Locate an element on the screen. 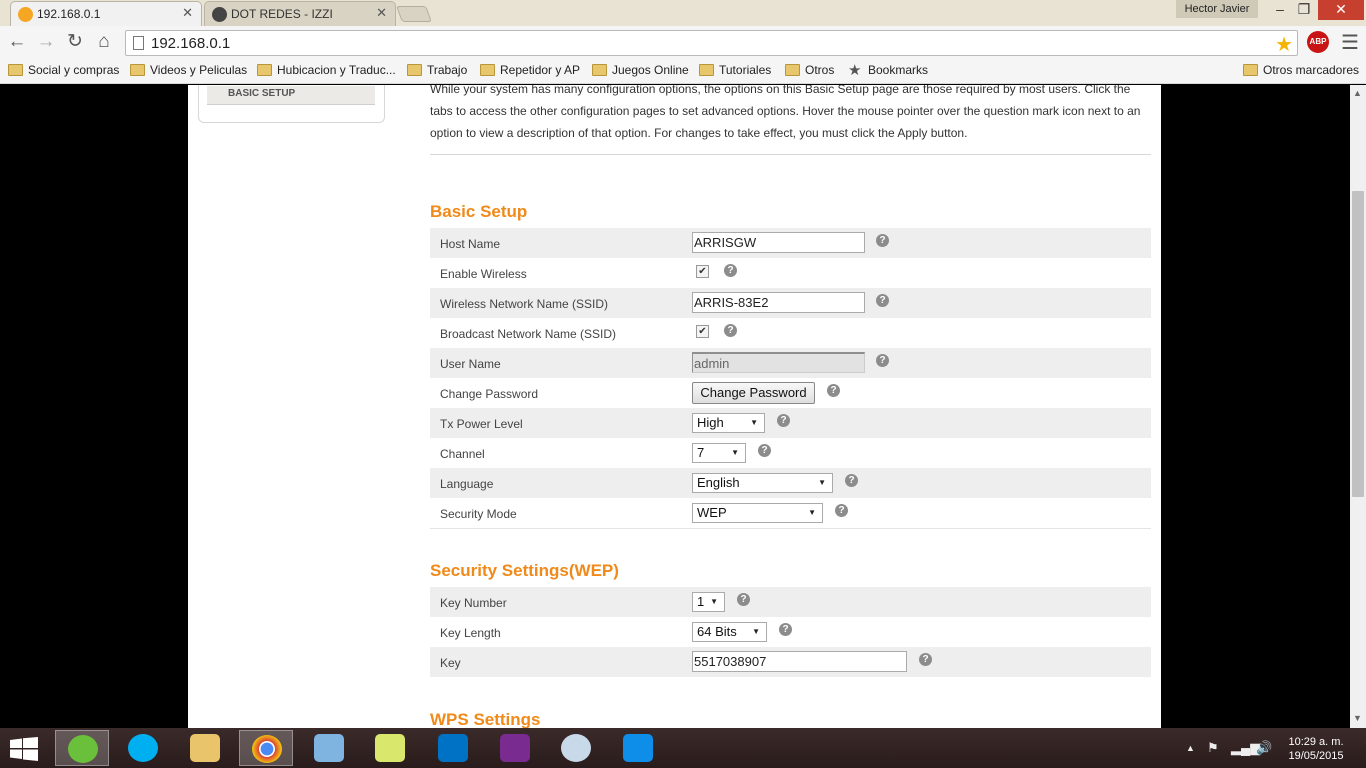  key-row: Key 5517038907 ? is located at coordinates (790, 662).